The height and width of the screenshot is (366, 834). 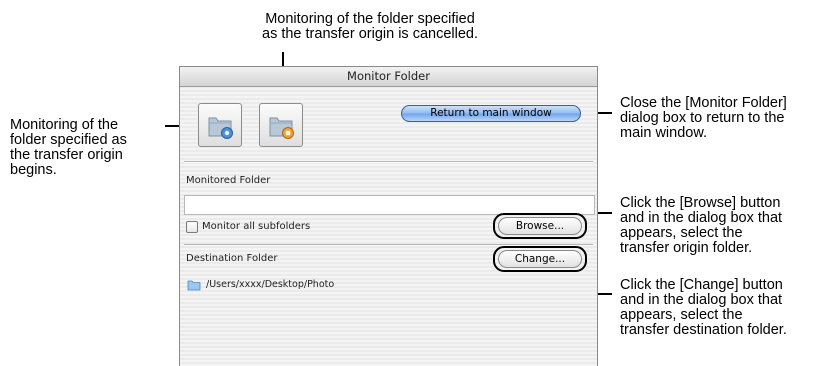 What do you see at coordinates (68, 140) in the screenshot?
I see `callout-line: folder specified as` at bounding box center [68, 140].